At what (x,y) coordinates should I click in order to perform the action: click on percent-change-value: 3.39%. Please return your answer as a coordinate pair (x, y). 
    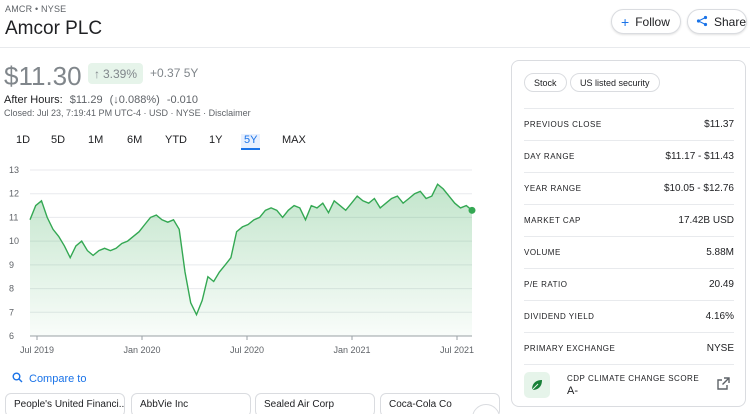
    Looking at the image, I should click on (120, 73).